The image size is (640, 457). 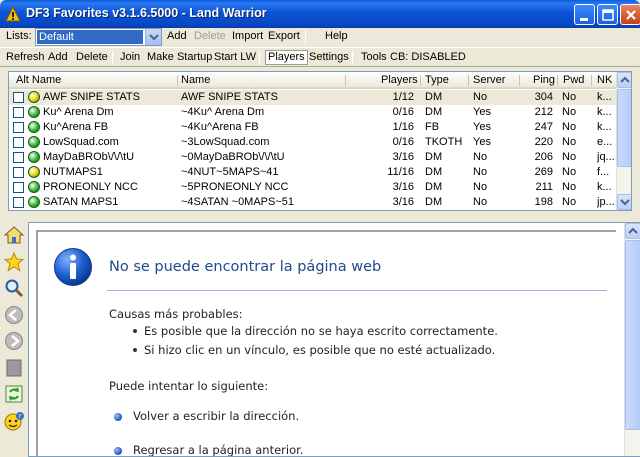 What do you see at coordinates (14, 261) in the screenshot?
I see `favorites-button` at bounding box center [14, 261].